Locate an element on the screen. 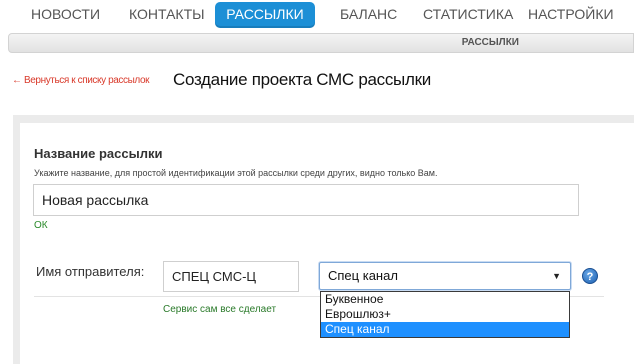 The image size is (634, 364). sender-name-label: Имя отправителя: is located at coordinates (90, 271).